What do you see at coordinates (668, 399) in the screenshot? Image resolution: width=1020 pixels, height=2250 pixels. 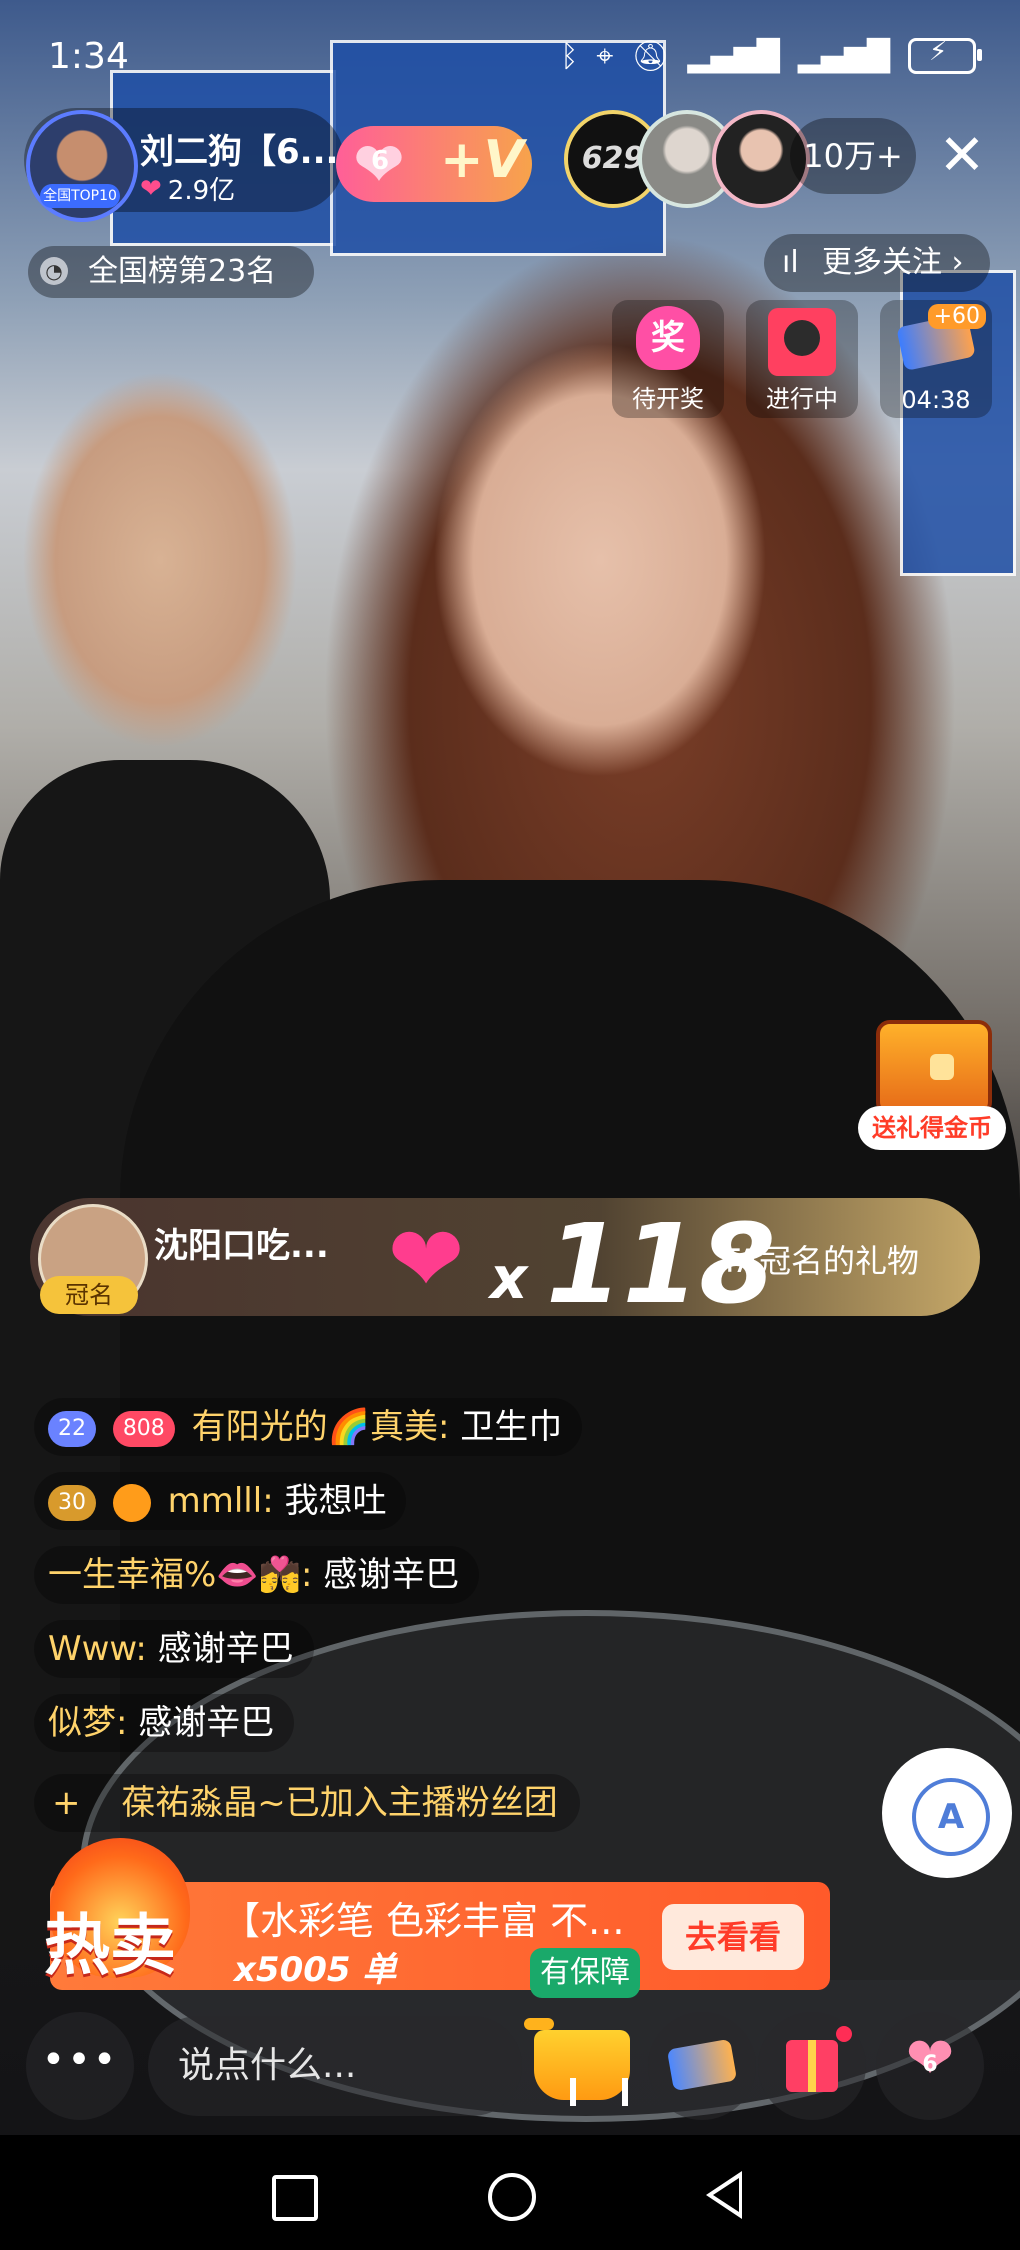 I see `tile-label: 待开奖` at bounding box center [668, 399].